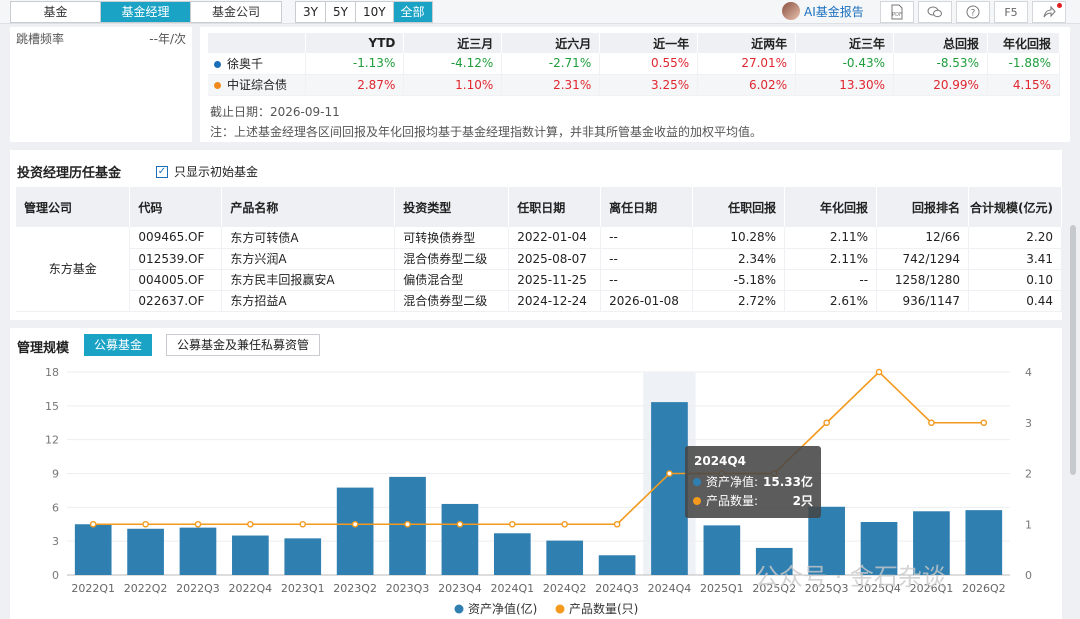  What do you see at coordinates (452, 280) in the screenshot?
I see `invest-type-cell: 偏债混合型` at bounding box center [452, 280].